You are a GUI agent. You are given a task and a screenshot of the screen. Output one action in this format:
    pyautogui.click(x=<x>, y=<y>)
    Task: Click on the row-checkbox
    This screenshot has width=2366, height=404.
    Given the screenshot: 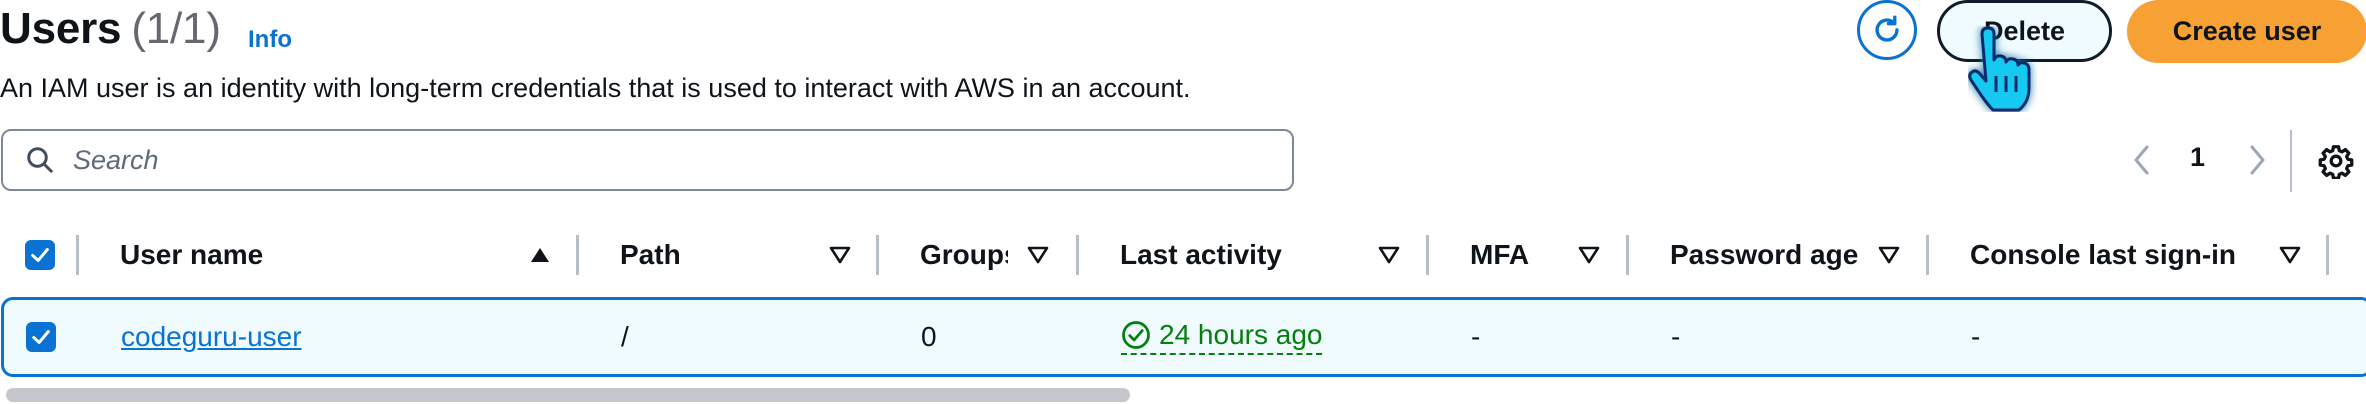 What is the action you would take?
    pyautogui.click(x=41, y=337)
    